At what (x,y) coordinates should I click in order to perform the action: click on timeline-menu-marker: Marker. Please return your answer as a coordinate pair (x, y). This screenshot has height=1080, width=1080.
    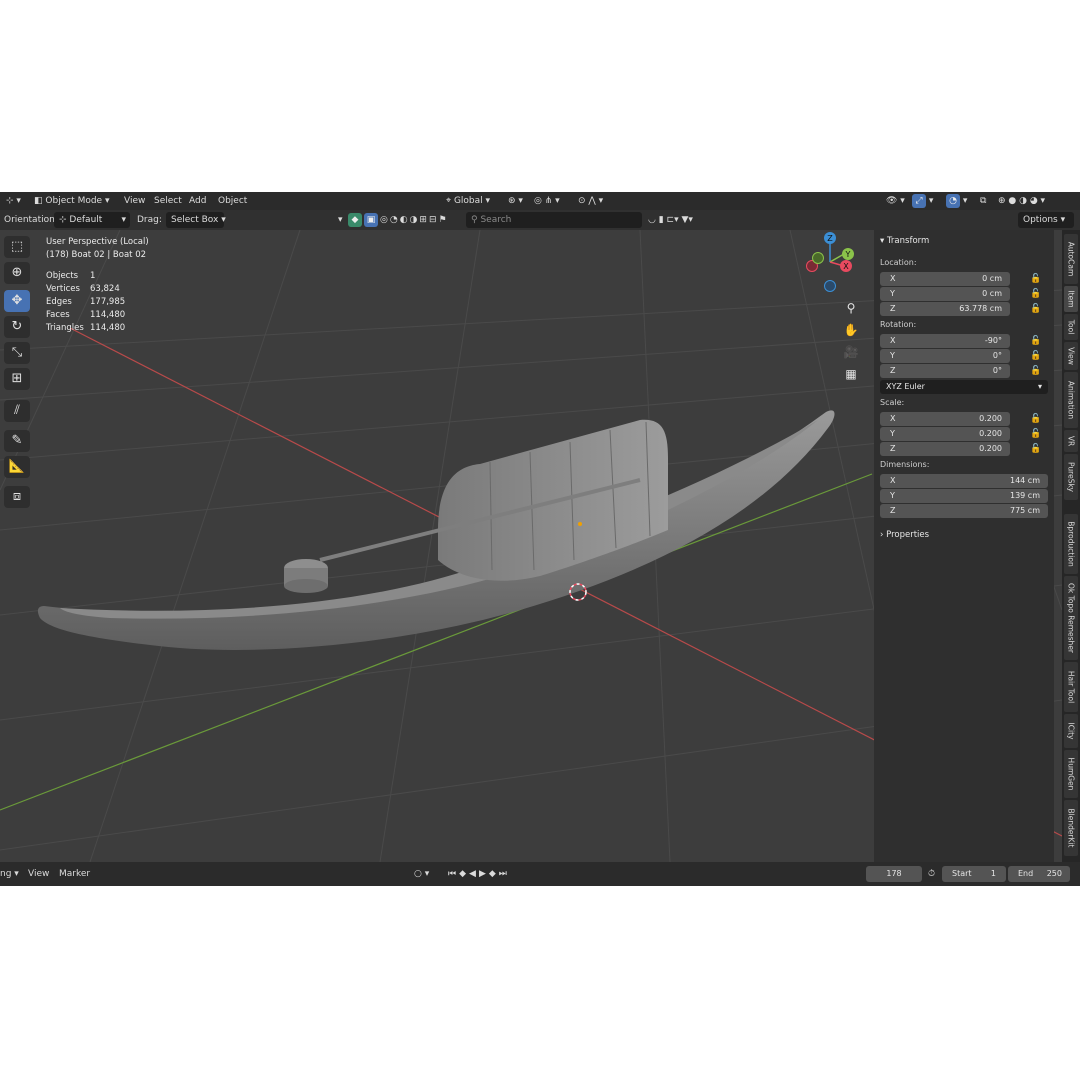
    Looking at the image, I should click on (74, 874).